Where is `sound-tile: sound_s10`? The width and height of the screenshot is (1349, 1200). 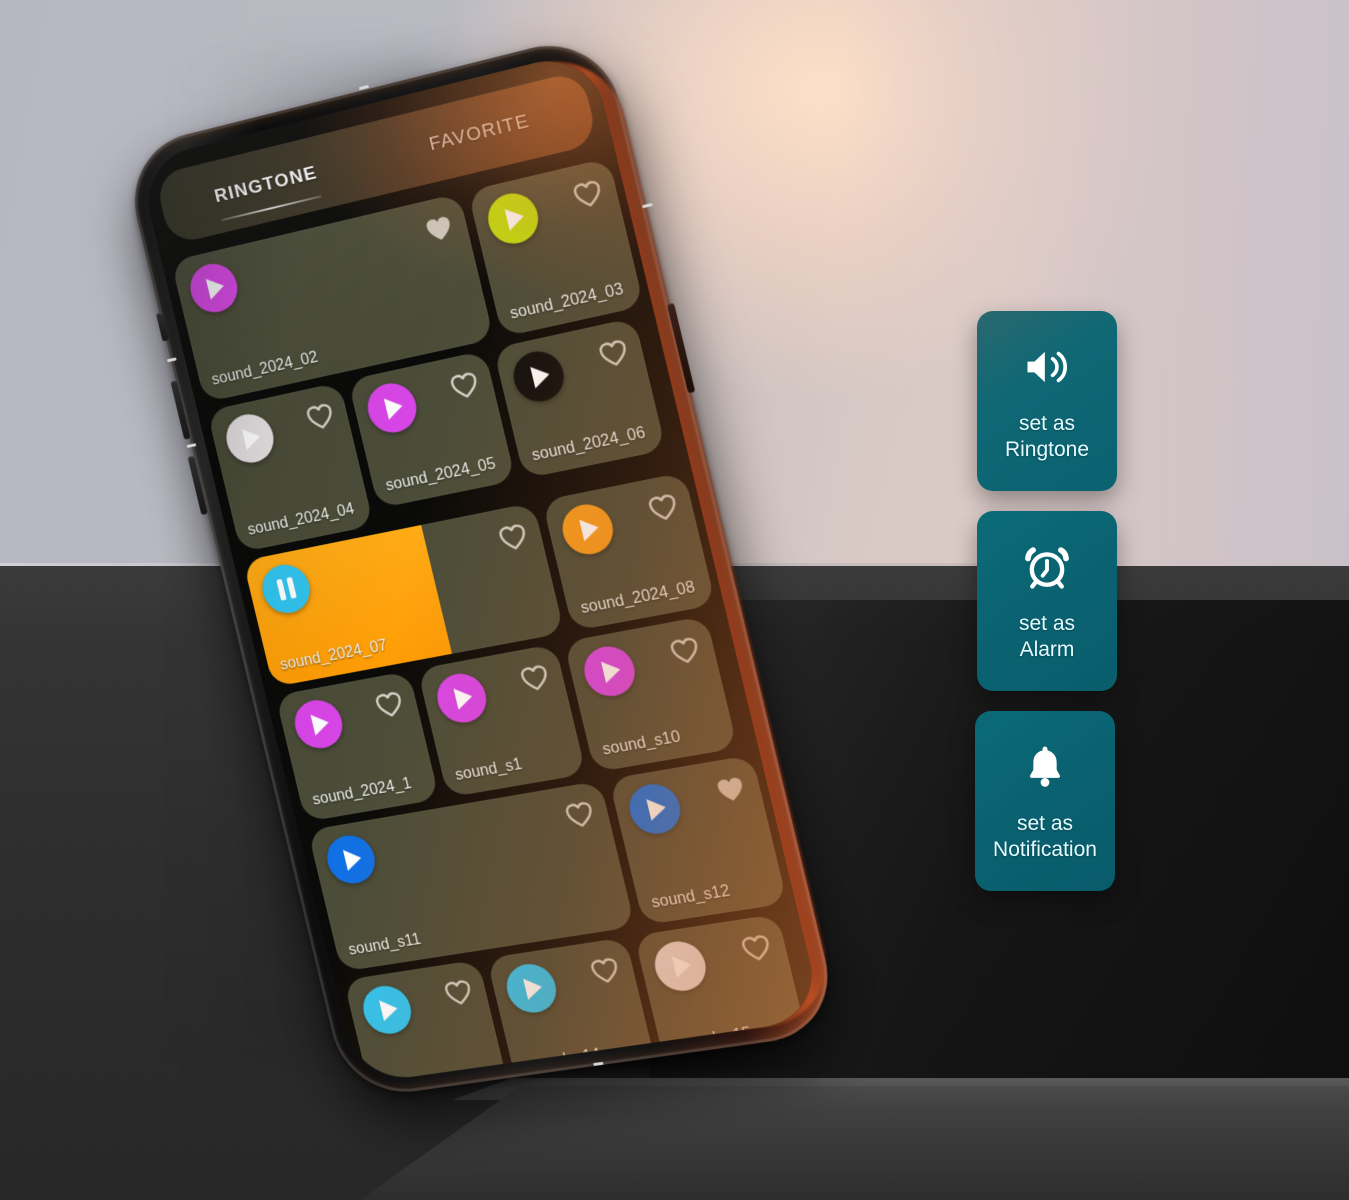
sound-tile: sound_s10 is located at coordinates (650, 694).